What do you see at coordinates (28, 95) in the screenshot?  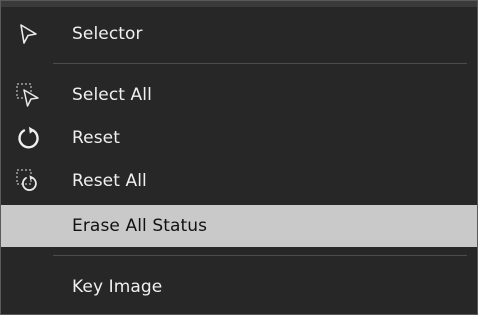 I see `select-all-icon` at bounding box center [28, 95].